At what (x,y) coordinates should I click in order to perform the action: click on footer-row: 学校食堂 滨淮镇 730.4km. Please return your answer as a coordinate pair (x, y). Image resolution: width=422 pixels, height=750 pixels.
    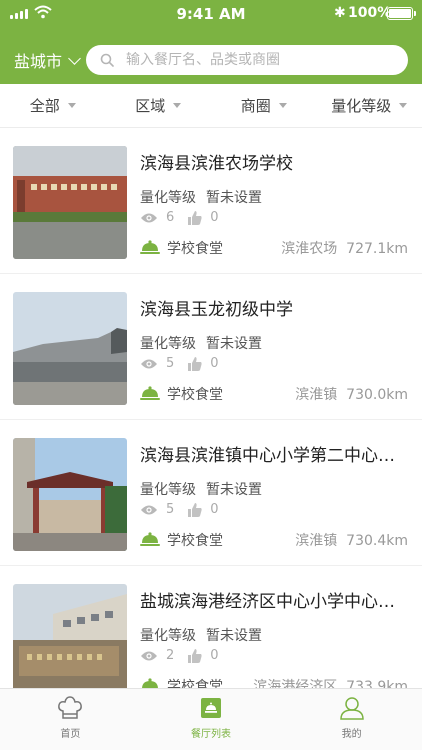
    Looking at the image, I should click on (275, 539).